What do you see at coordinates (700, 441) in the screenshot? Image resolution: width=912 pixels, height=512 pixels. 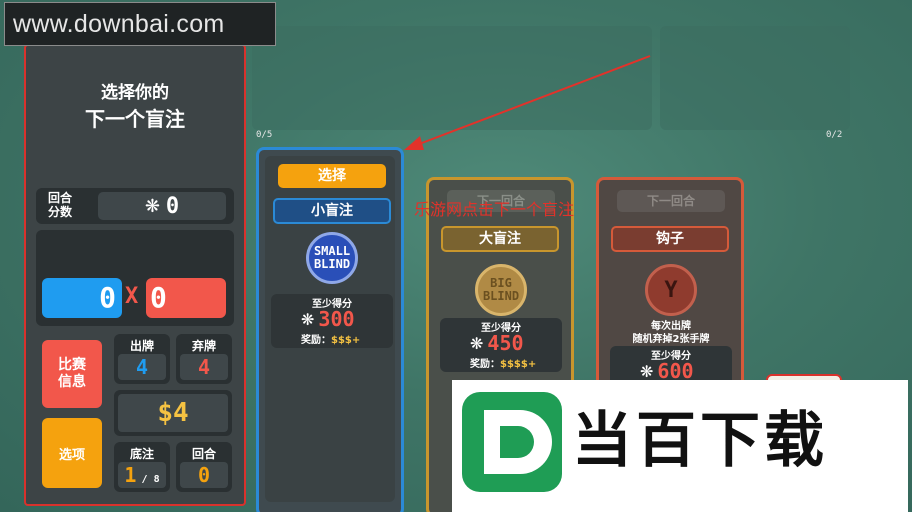 I see `ad-brand-text: 当百下载` at bounding box center [700, 441].